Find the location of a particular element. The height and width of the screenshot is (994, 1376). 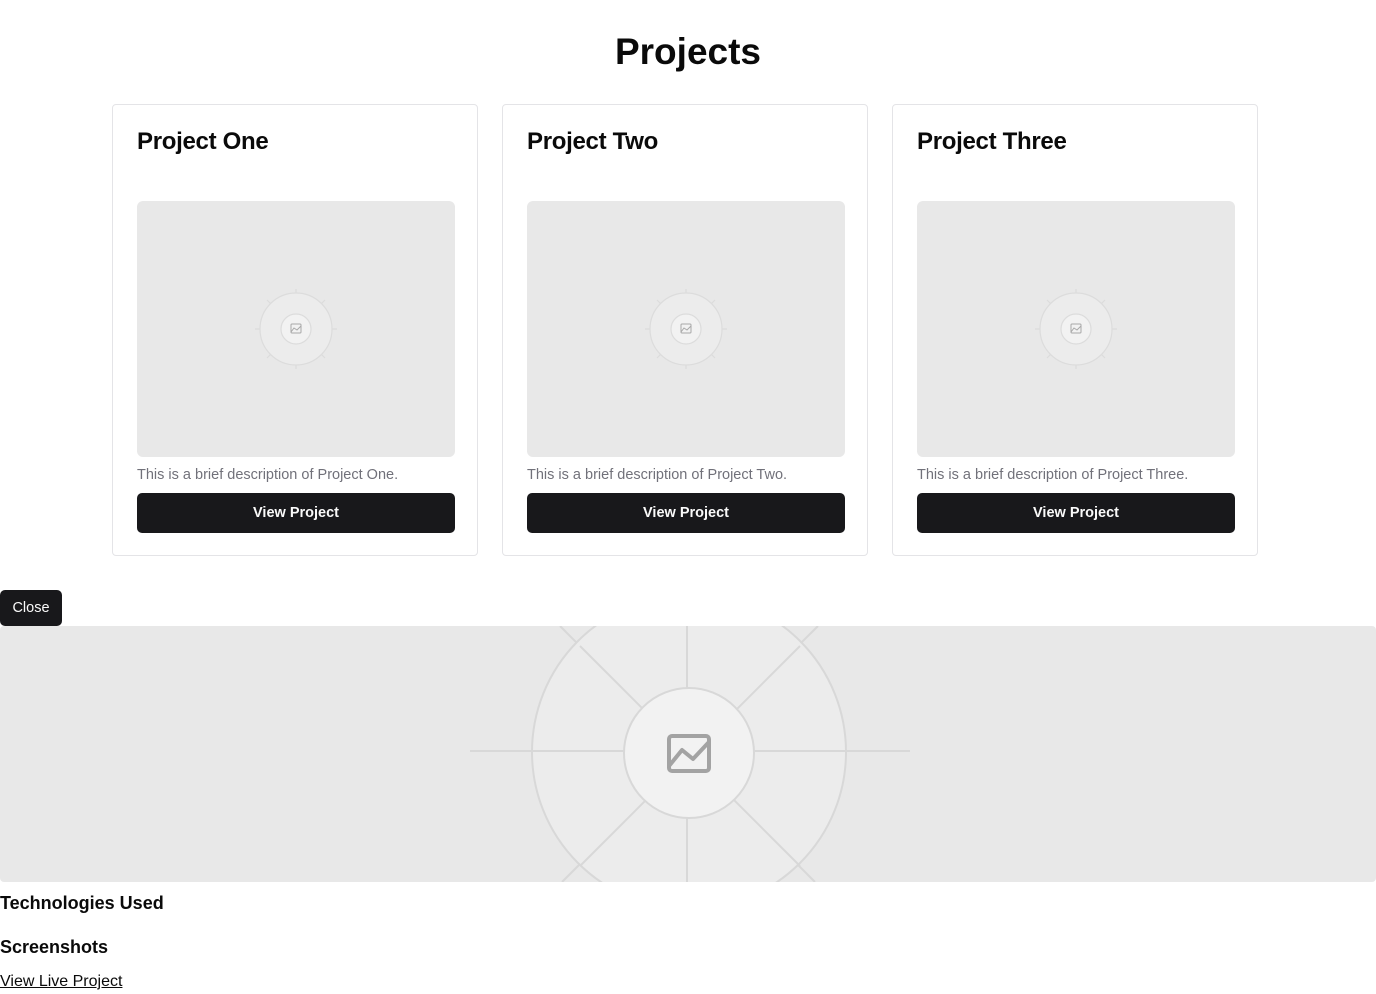

project-card-title: Project Two is located at coordinates (592, 141).